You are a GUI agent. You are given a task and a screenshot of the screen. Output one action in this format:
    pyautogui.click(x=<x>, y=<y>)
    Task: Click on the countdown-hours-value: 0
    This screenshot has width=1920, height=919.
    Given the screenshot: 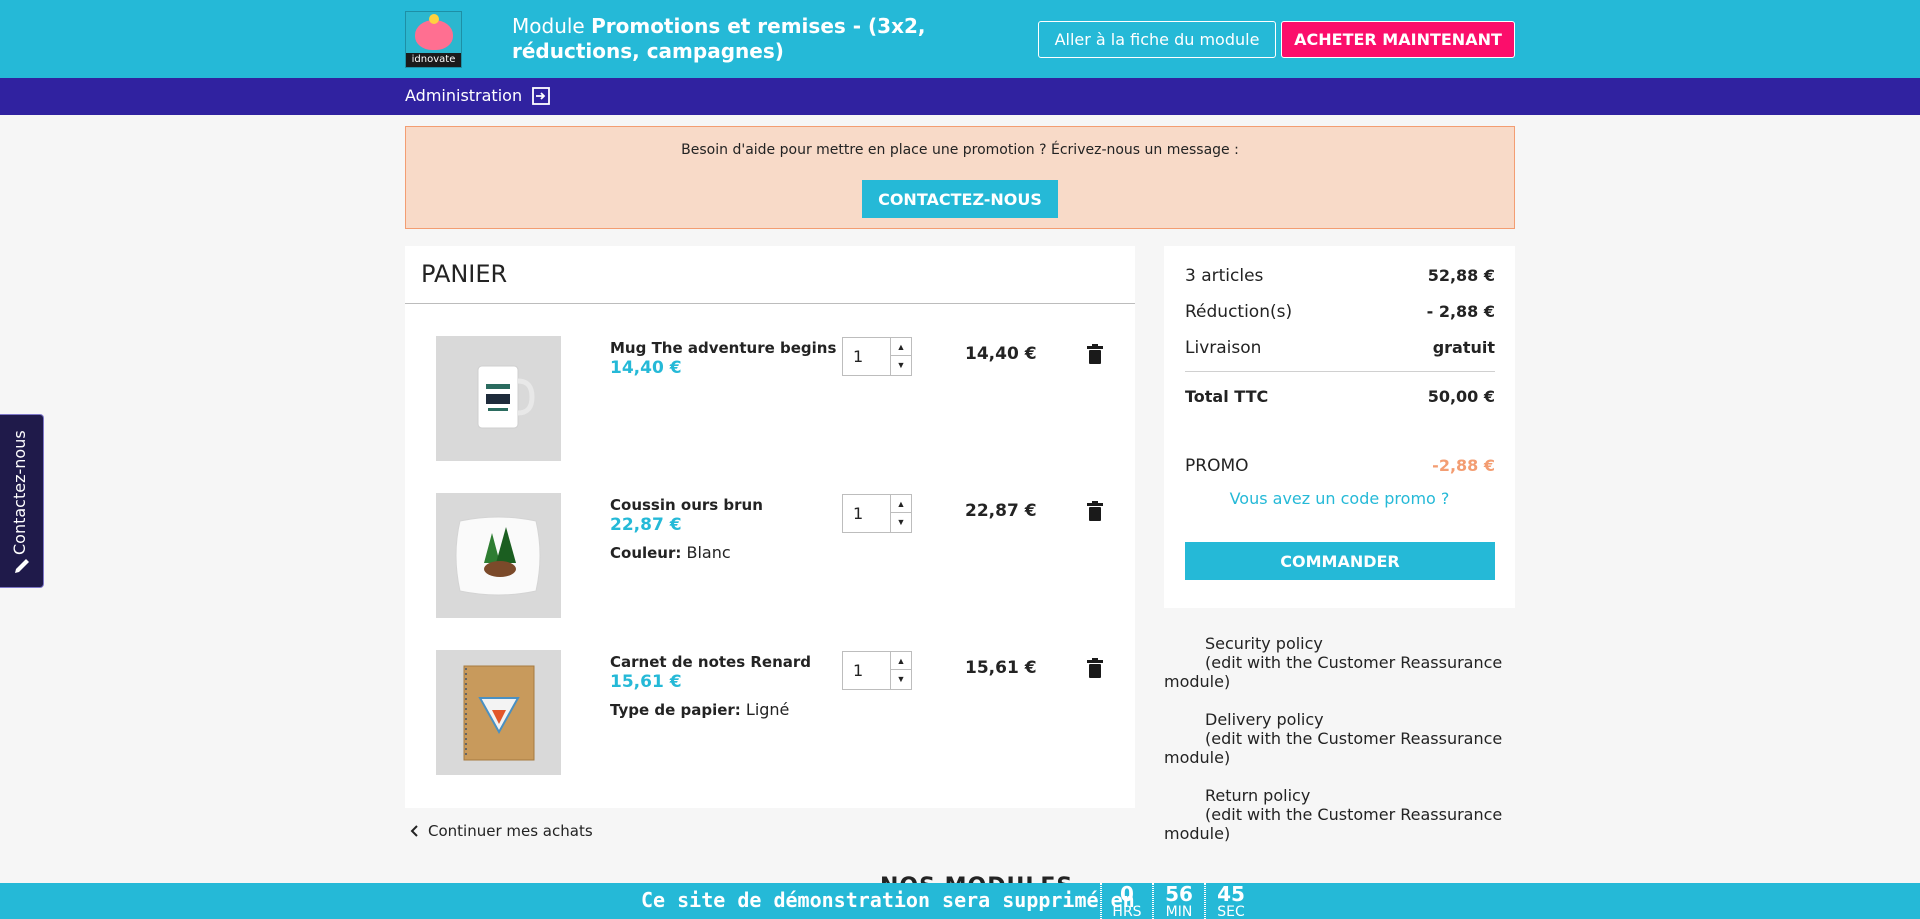 What is the action you would take?
    pyautogui.click(x=1127, y=894)
    